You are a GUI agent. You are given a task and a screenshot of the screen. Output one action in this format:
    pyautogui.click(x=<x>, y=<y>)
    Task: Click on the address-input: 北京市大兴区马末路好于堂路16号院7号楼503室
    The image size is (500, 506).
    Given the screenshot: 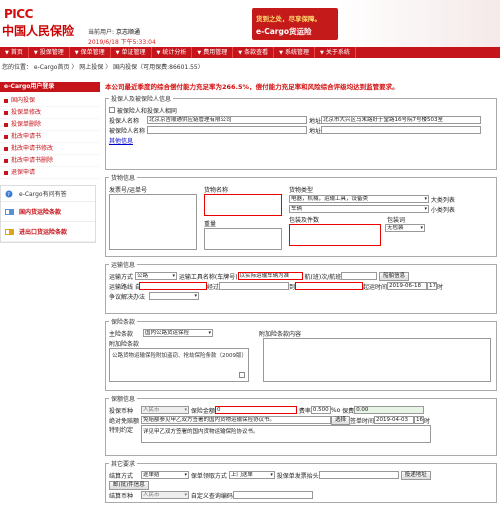 What is the action you would take?
    pyautogui.click(x=401, y=120)
    